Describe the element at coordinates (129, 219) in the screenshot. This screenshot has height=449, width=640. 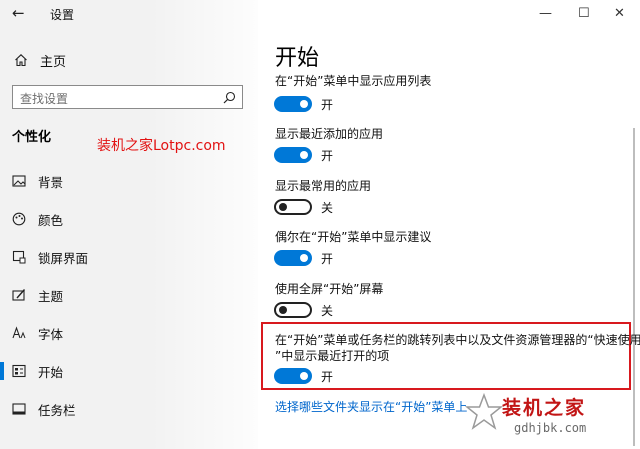
I see `nav-item-colors: 颜色` at that location.